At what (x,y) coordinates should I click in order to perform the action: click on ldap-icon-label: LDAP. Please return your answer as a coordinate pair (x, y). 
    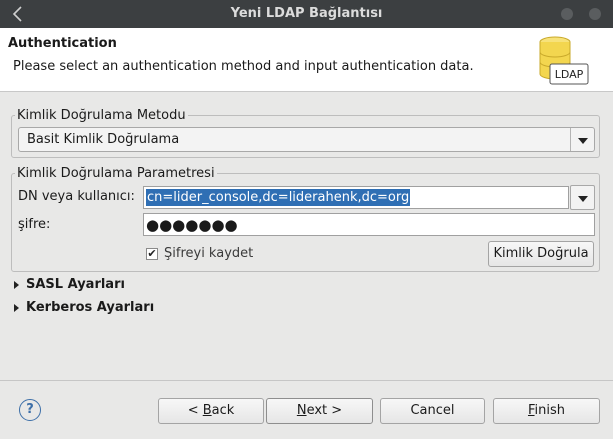
    Looking at the image, I should click on (569, 74).